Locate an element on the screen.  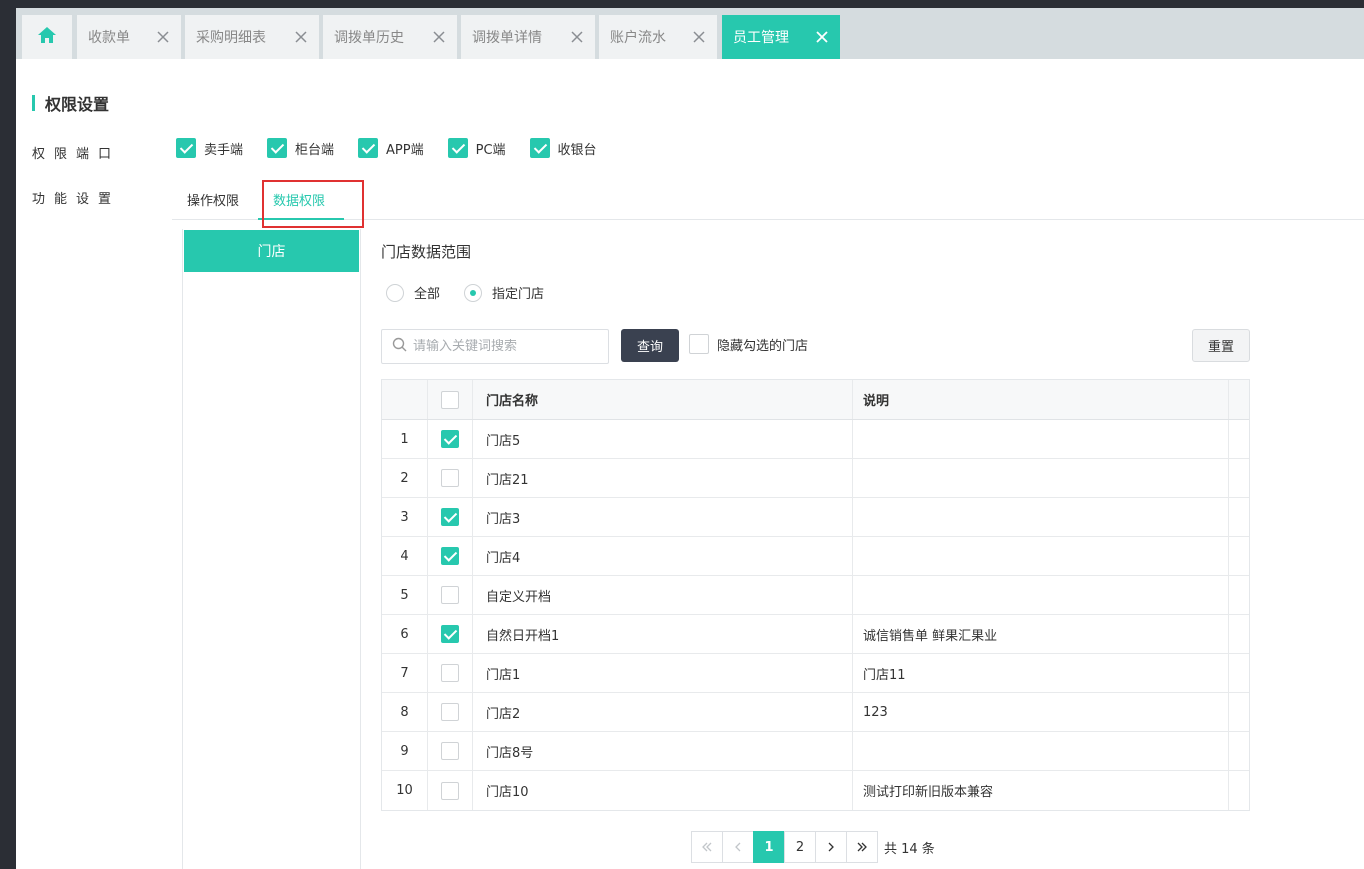
store-range-title: 门店数据范围 is located at coordinates (426, 252).